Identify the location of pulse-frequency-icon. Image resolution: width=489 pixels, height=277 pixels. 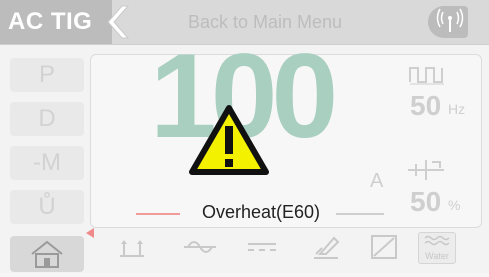
(426, 76).